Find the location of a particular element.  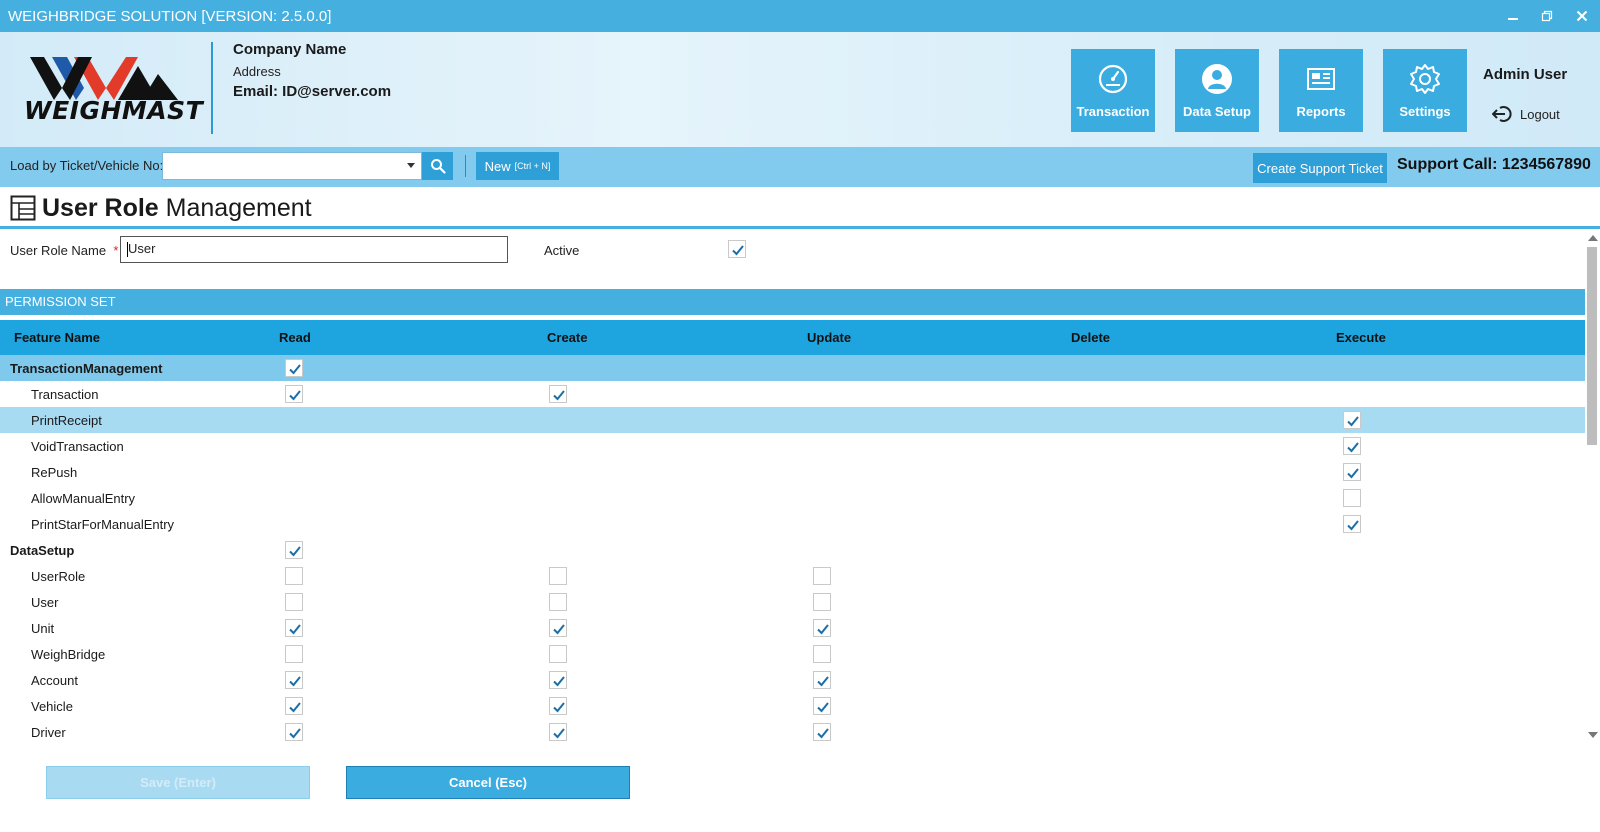

chevron-down-icon is located at coordinates (411, 165).